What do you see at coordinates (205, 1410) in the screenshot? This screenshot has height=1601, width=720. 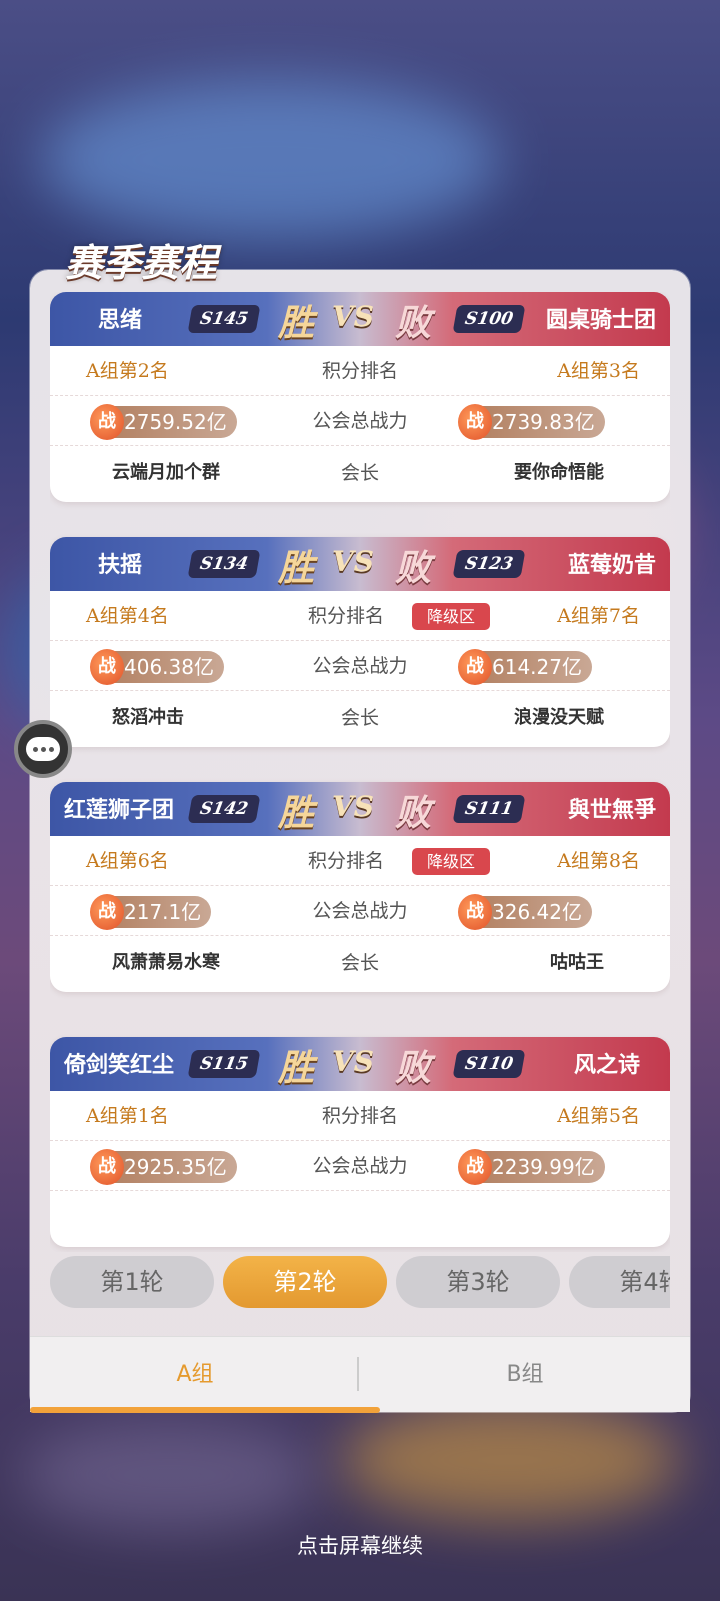 I see `active-tab-indicator` at bounding box center [205, 1410].